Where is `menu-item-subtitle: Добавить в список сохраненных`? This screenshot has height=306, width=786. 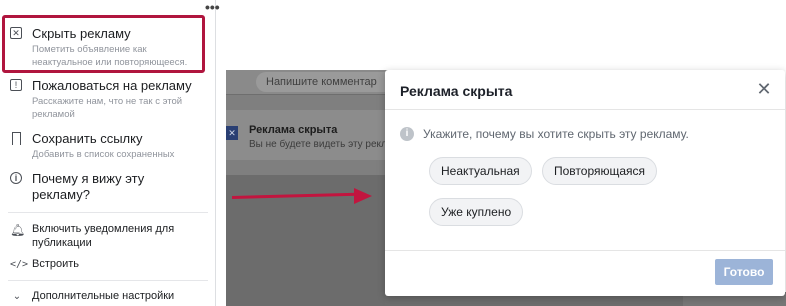
menu-item-subtitle: Добавить в список сохраненных is located at coordinates (103, 154).